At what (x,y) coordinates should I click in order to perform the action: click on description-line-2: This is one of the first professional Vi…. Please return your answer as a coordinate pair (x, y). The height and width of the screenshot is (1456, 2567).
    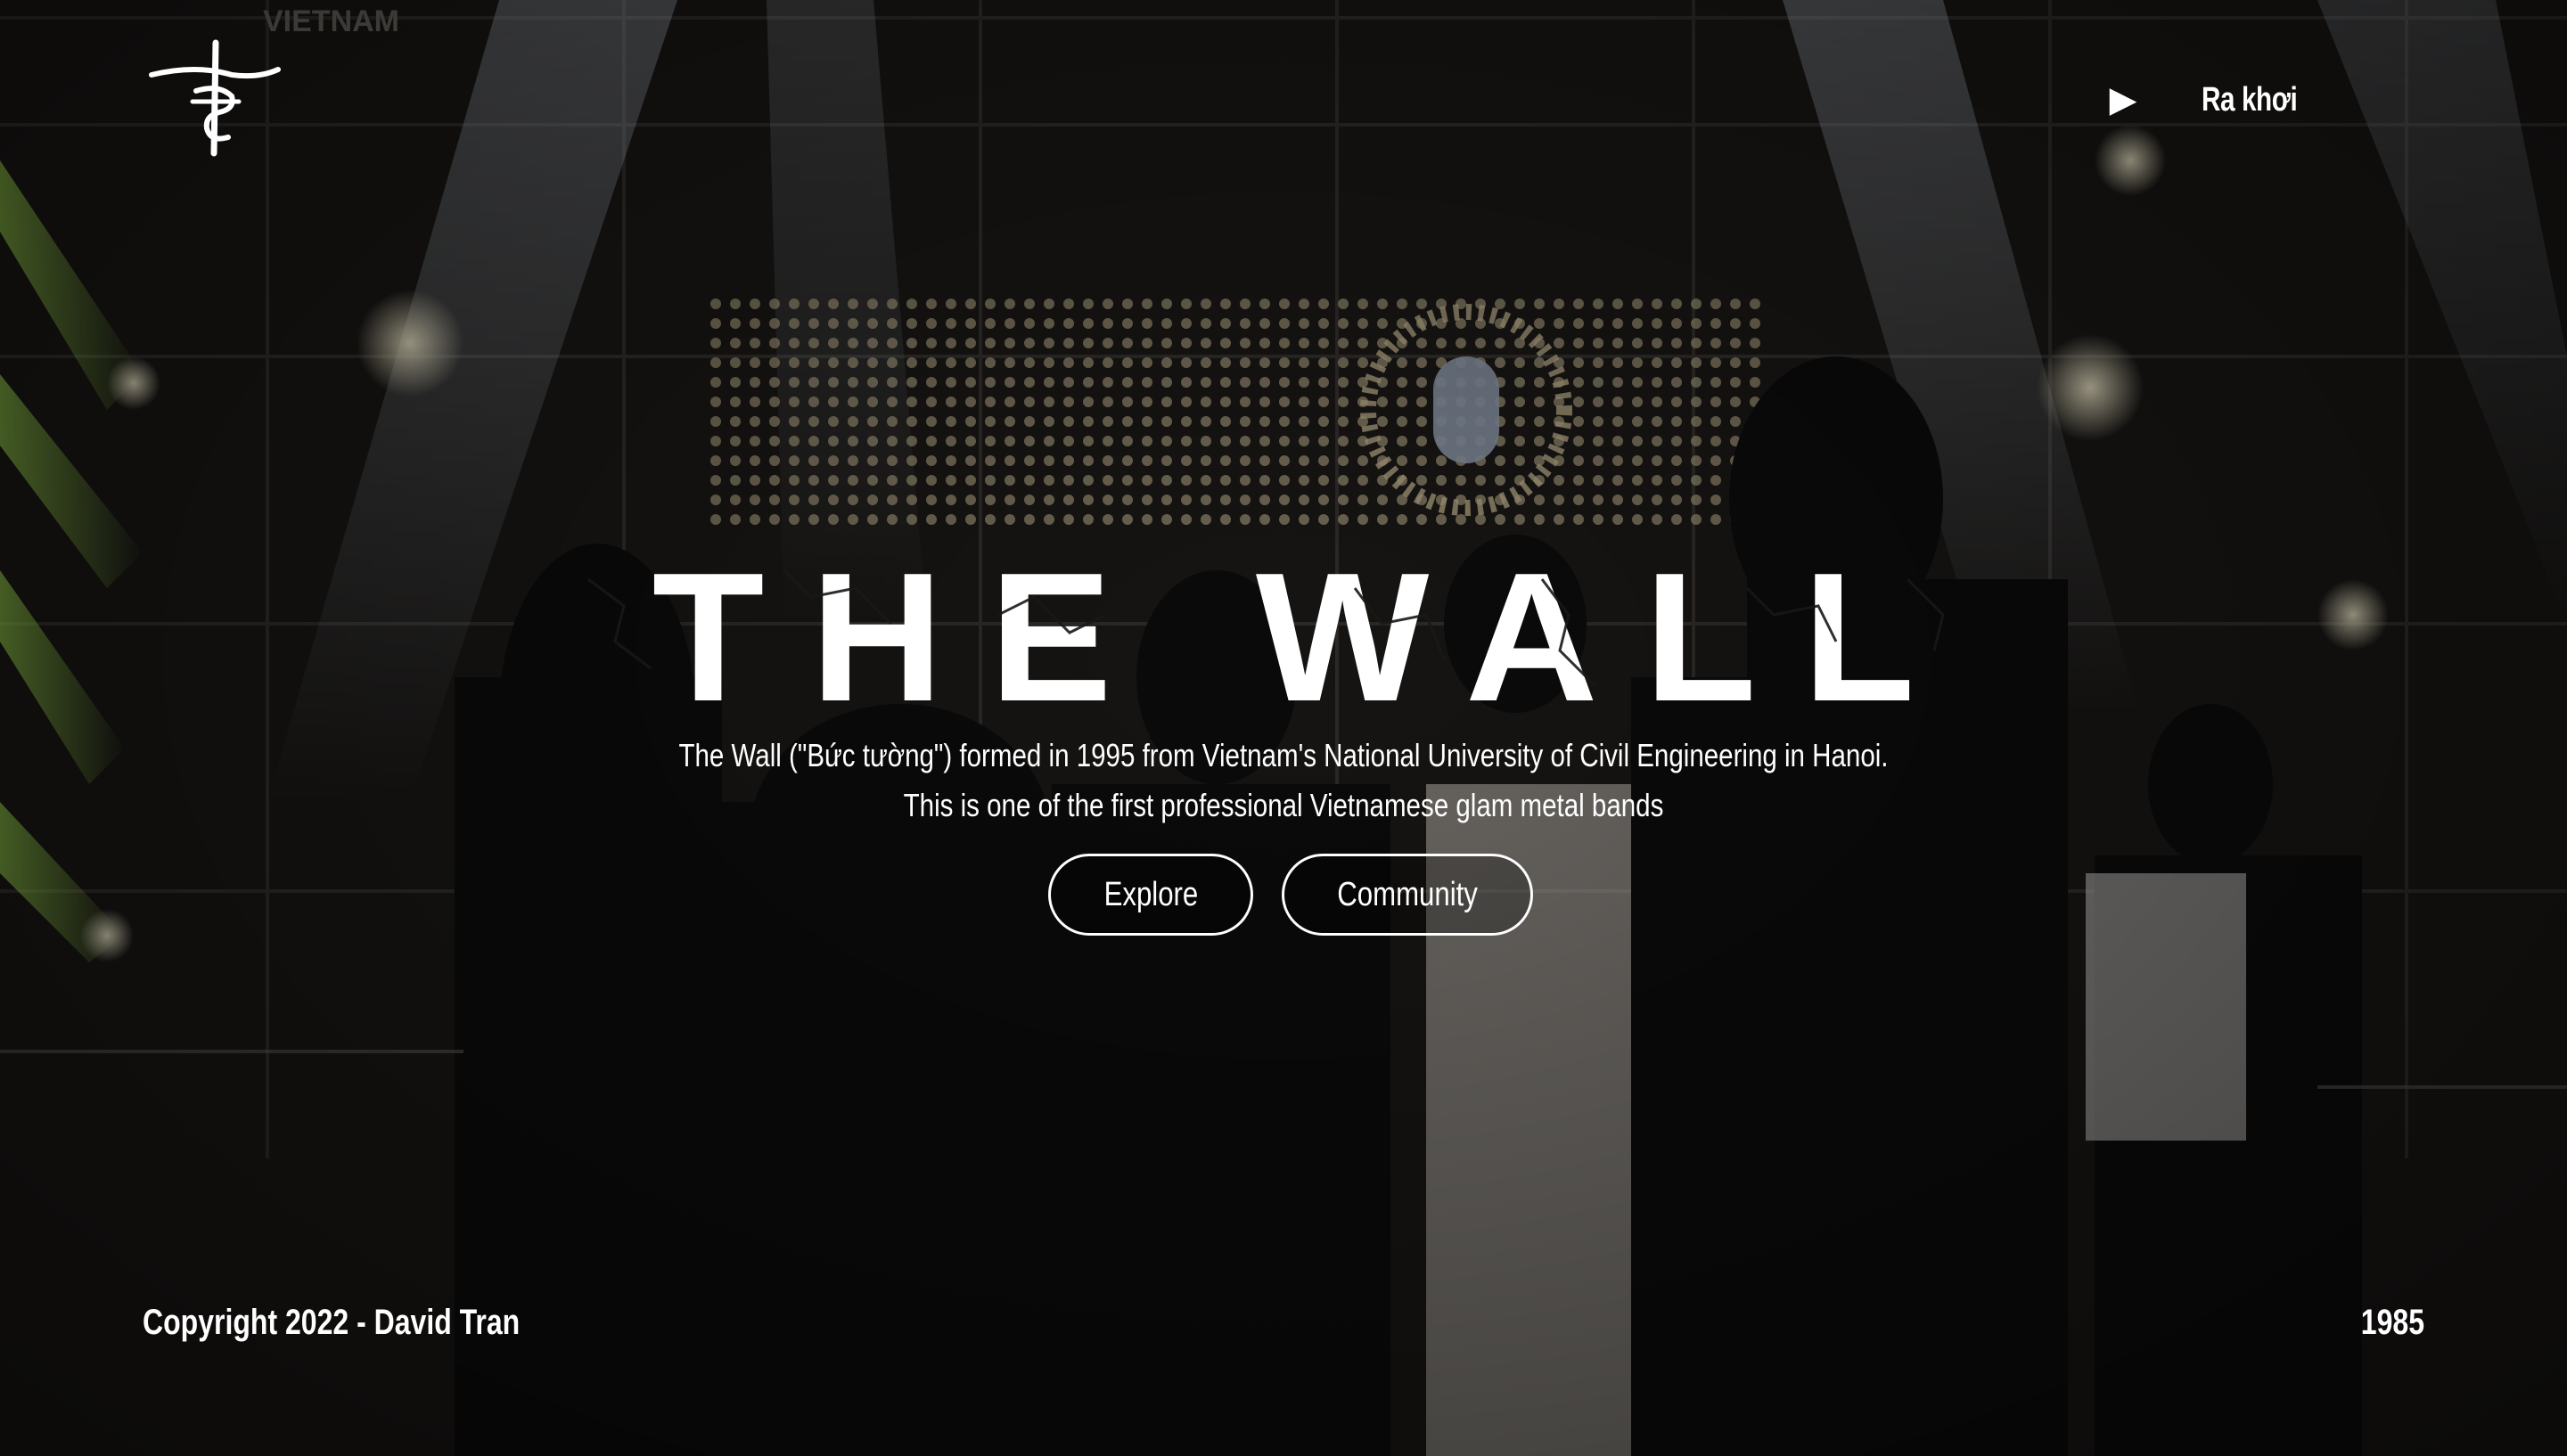
    Looking at the image, I should click on (1283, 805).